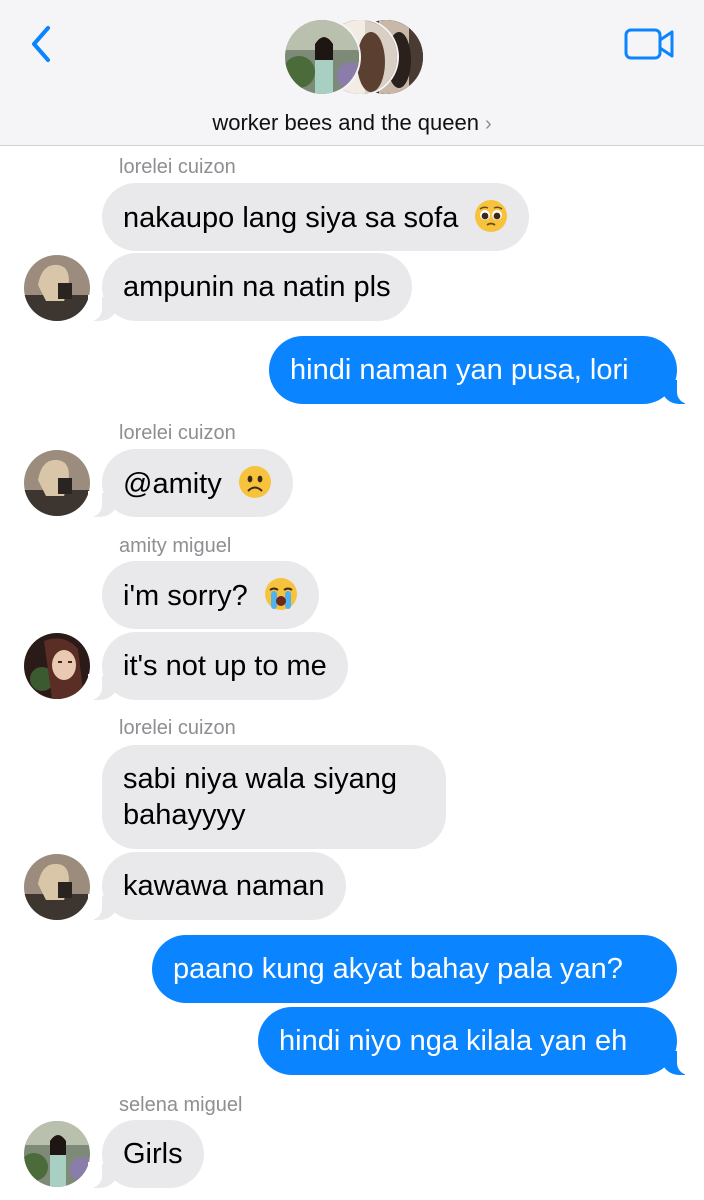 The width and height of the screenshot is (704, 1200). Describe the element at coordinates (345, 122) in the screenshot. I see `group-name: worker bees and the queen` at that location.